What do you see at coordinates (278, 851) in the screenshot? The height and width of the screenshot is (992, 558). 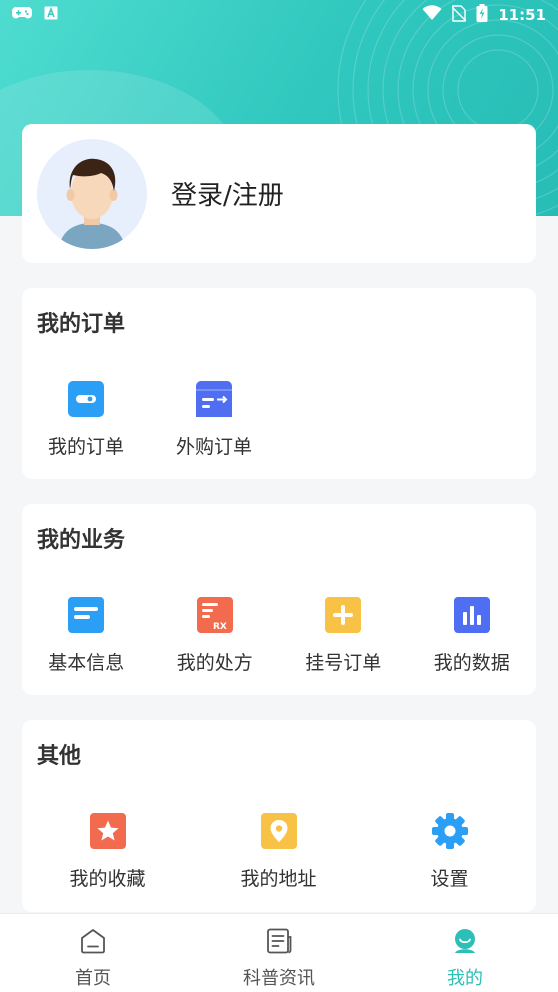 I see `address-item: 我的地址` at bounding box center [278, 851].